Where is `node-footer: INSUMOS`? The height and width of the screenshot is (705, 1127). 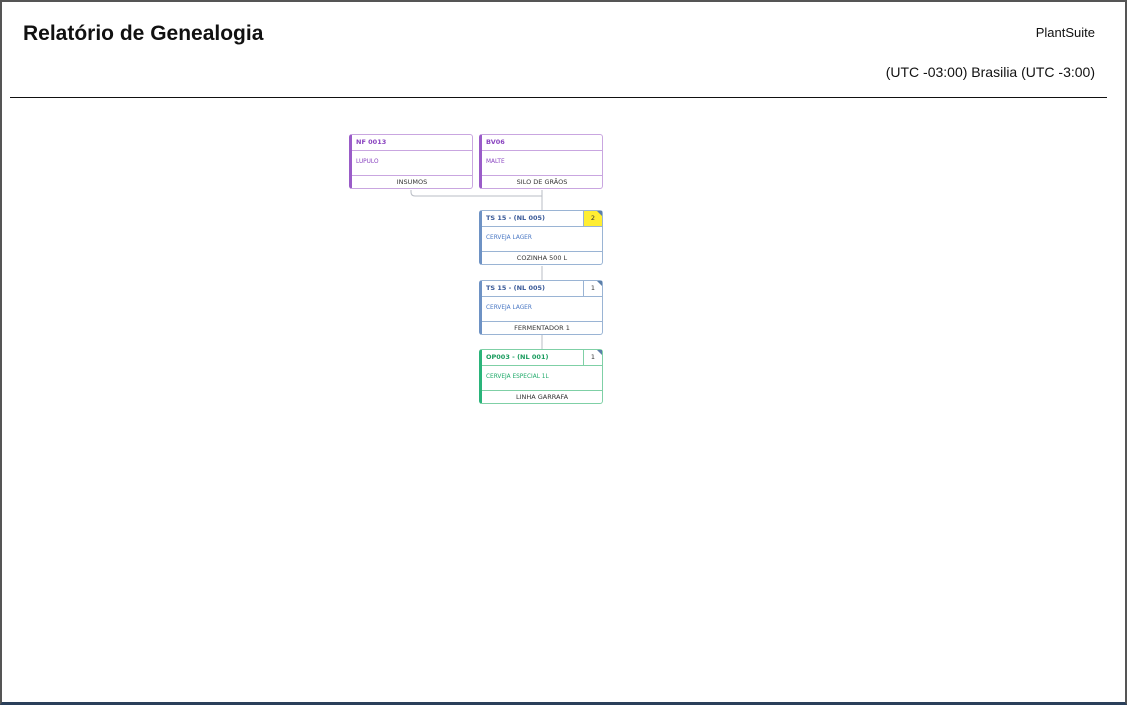 node-footer: INSUMOS is located at coordinates (412, 182).